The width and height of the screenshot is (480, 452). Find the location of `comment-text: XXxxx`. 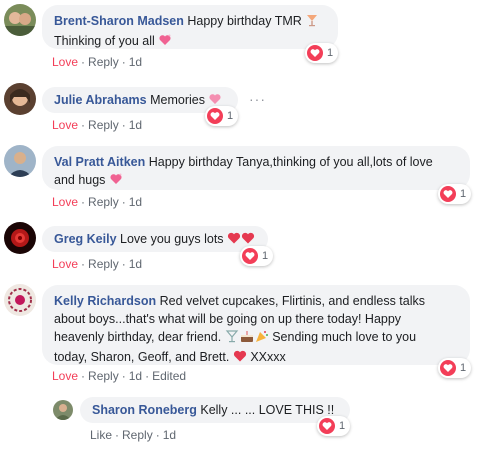

comment-text: XXxxx is located at coordinates (268, 357).